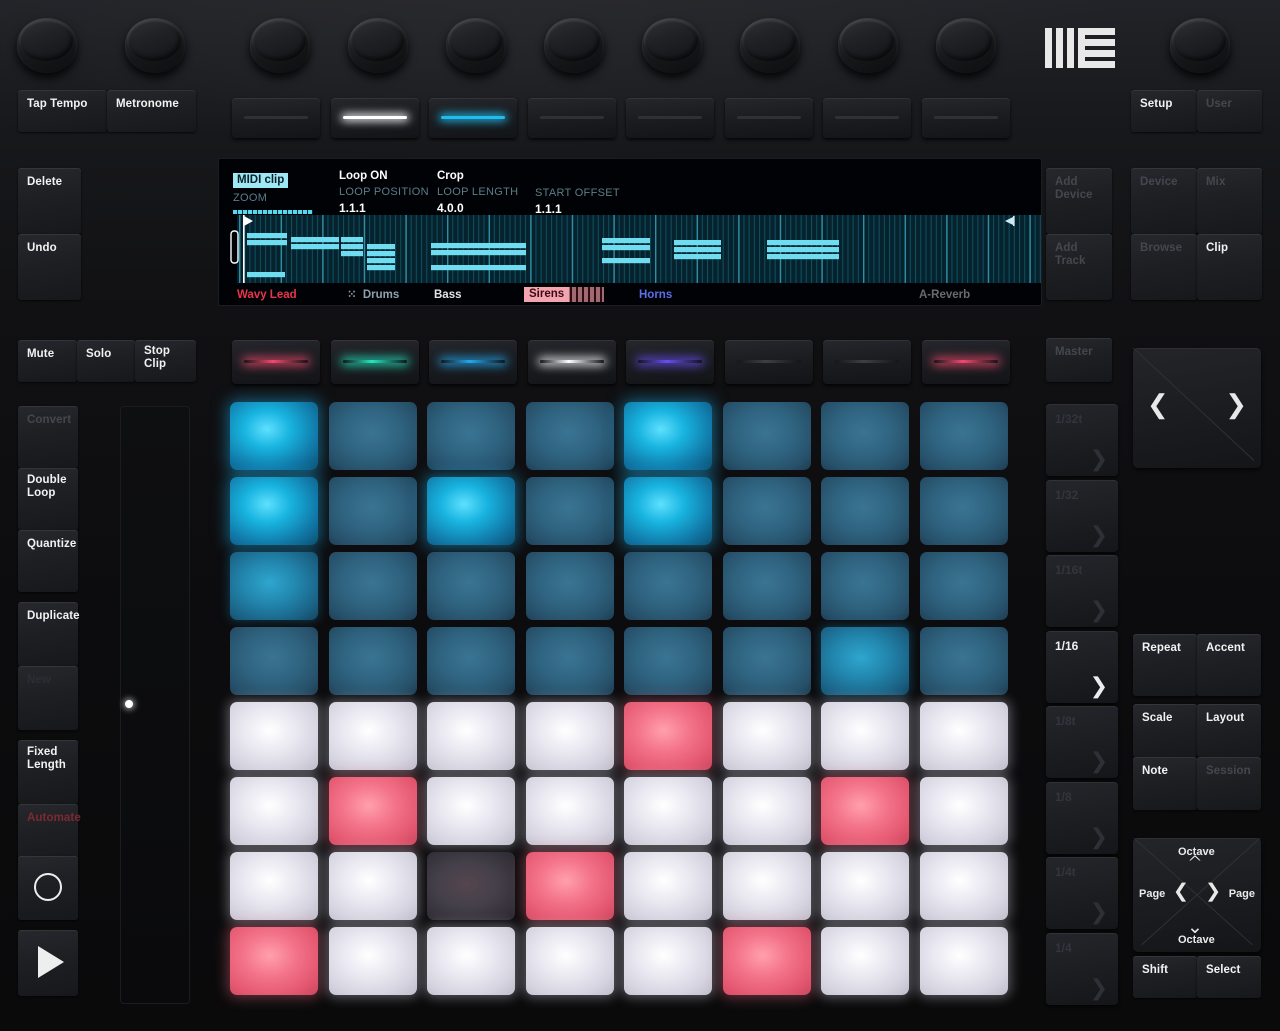  Describe the element at coordinates (372, 736) in the screenshot. I see `pad-r5-c2` at that location.